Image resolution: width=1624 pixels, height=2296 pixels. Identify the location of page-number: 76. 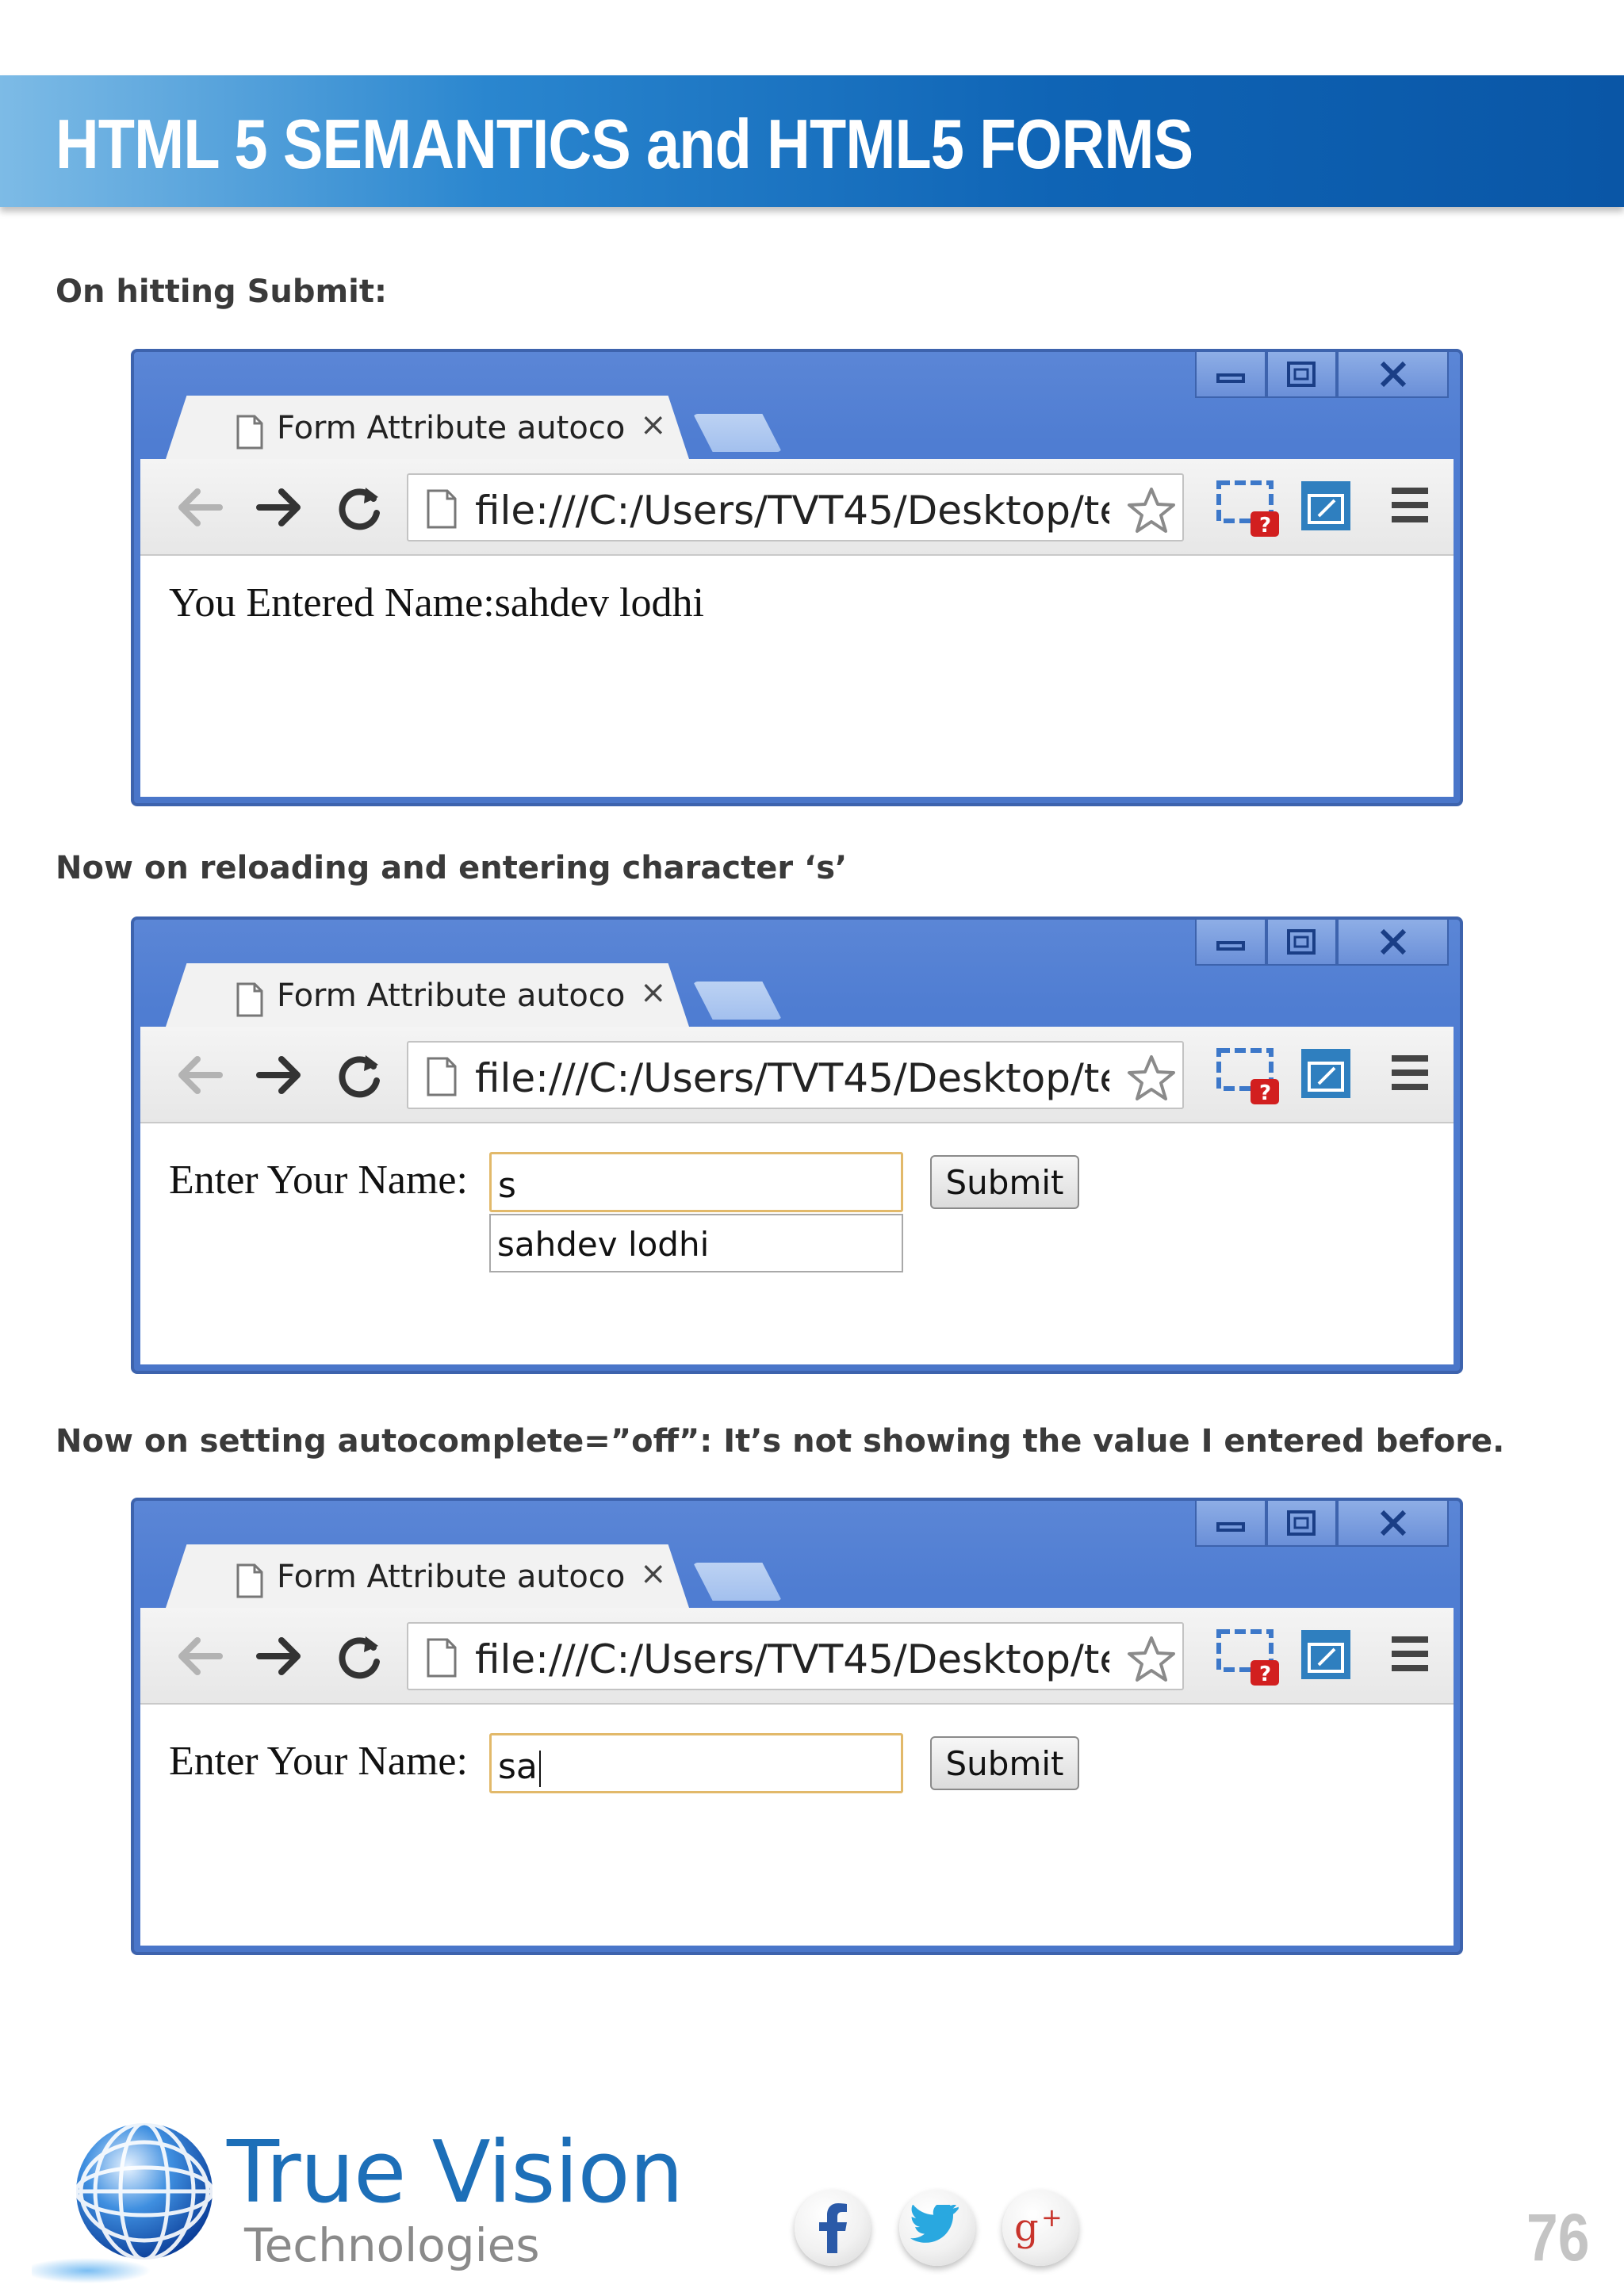
(1558, 2237).